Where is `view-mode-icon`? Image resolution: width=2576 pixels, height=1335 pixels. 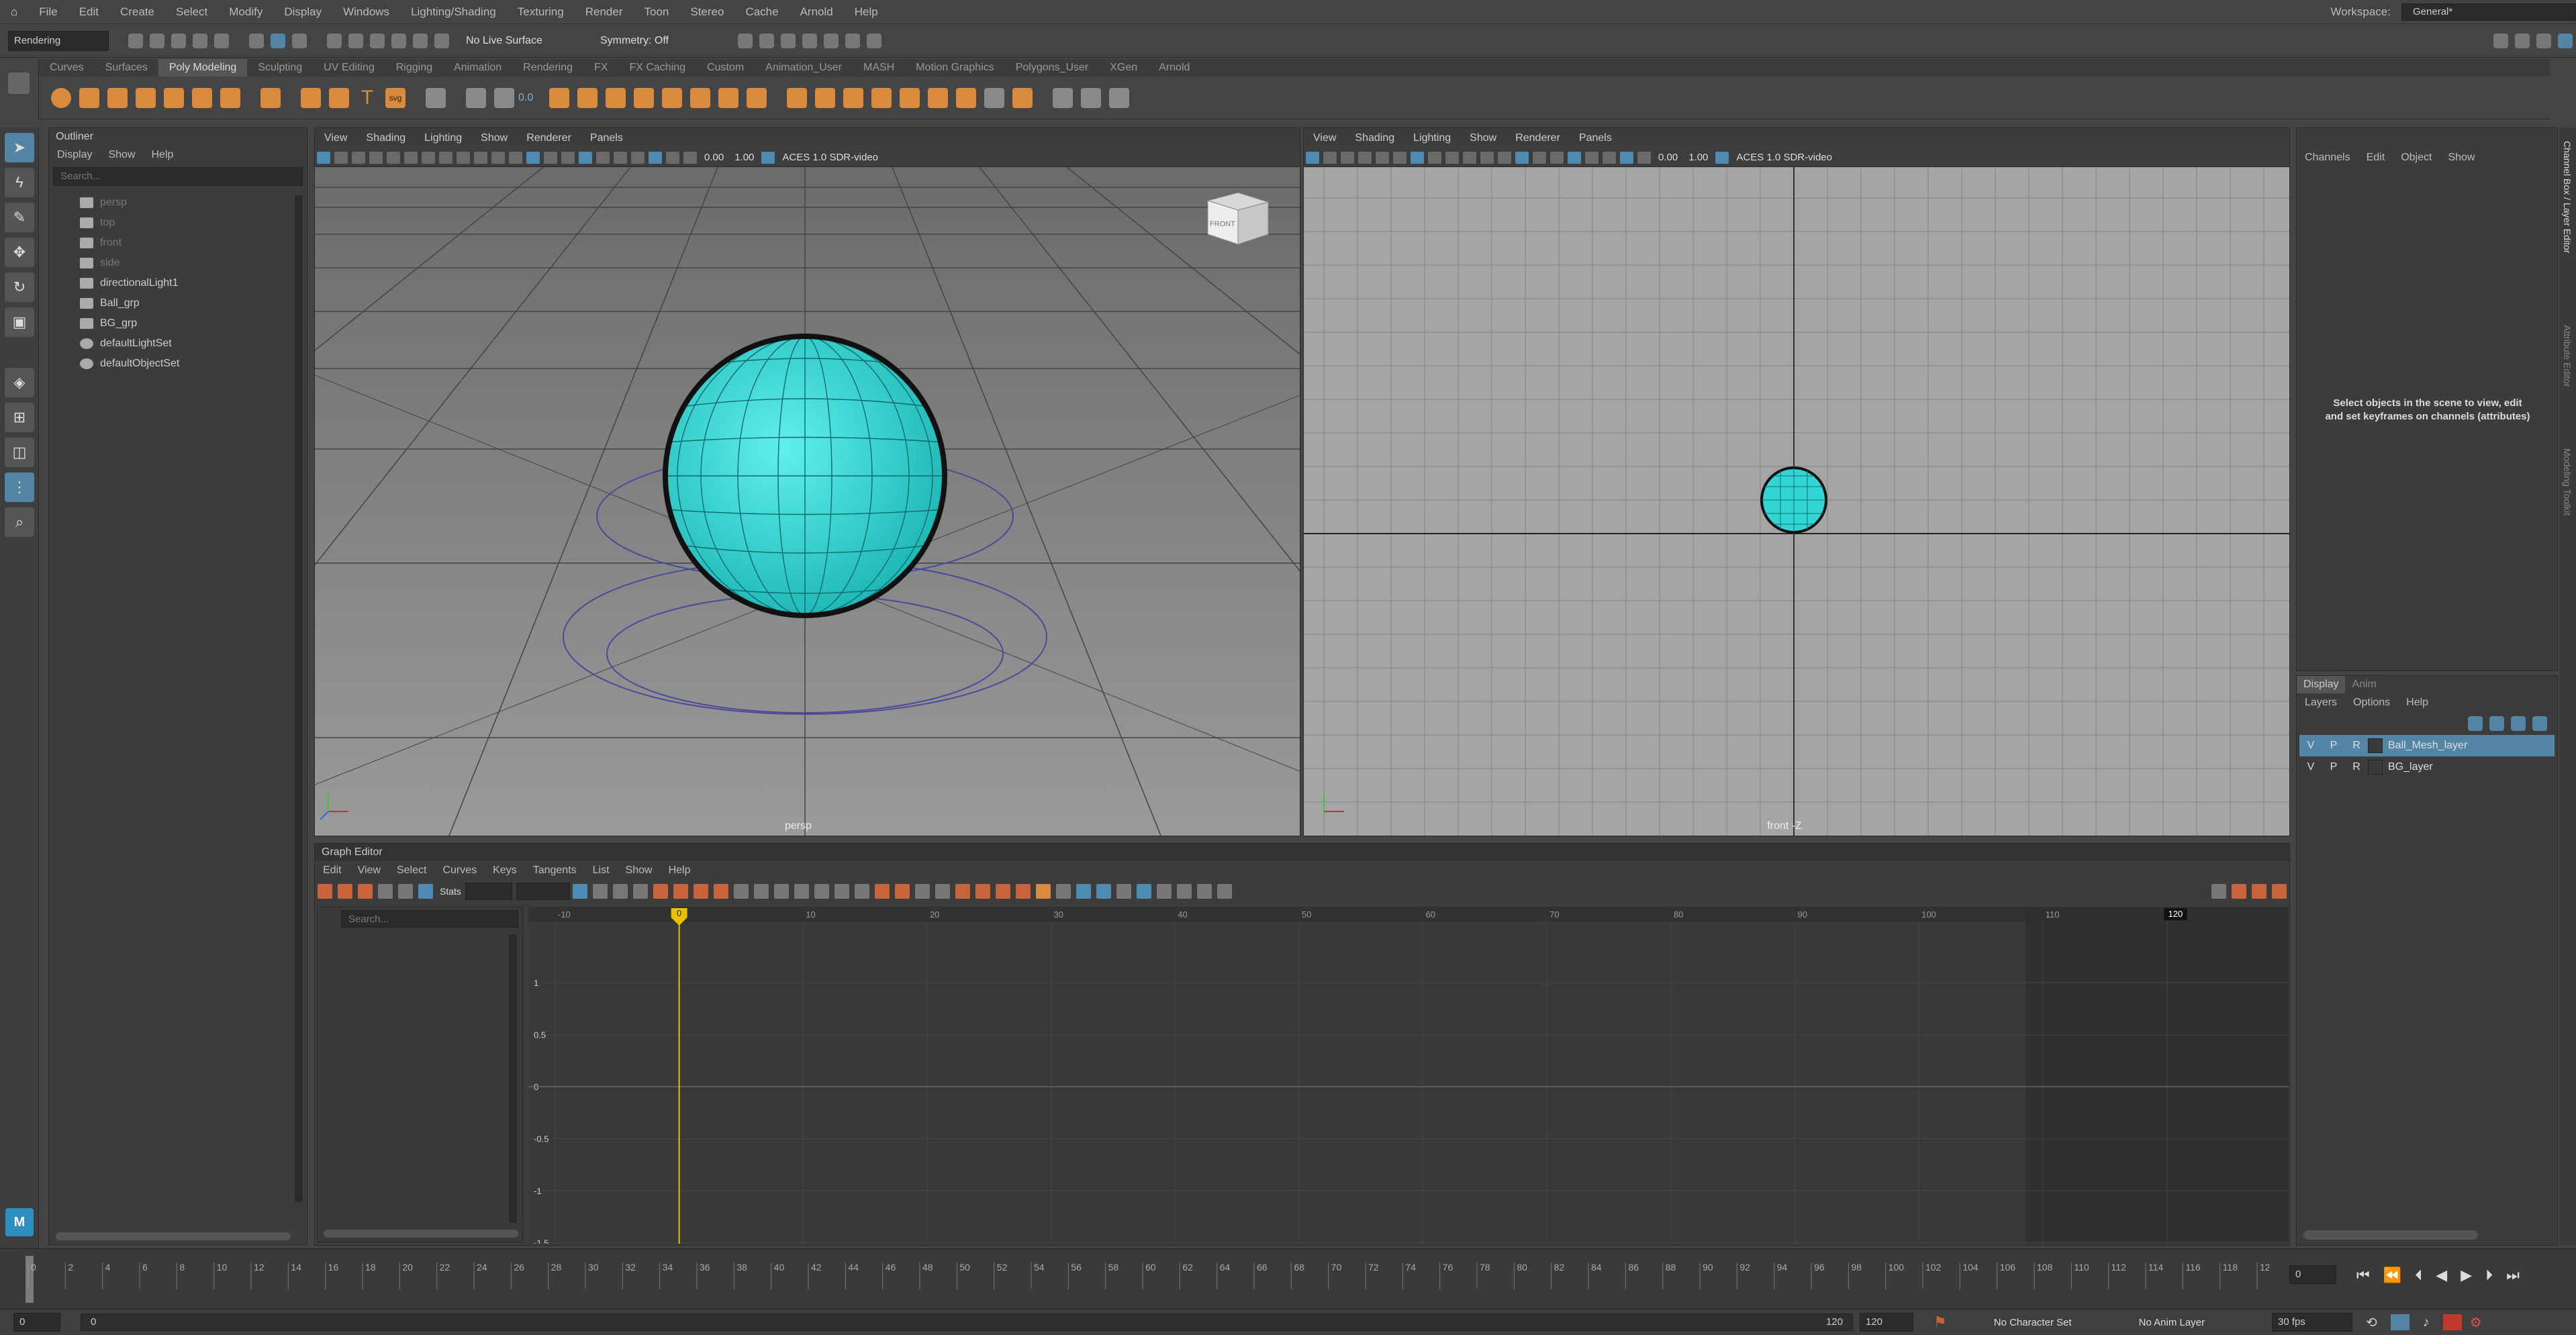 view-mode-icon is located at coordinates (1164, 891).